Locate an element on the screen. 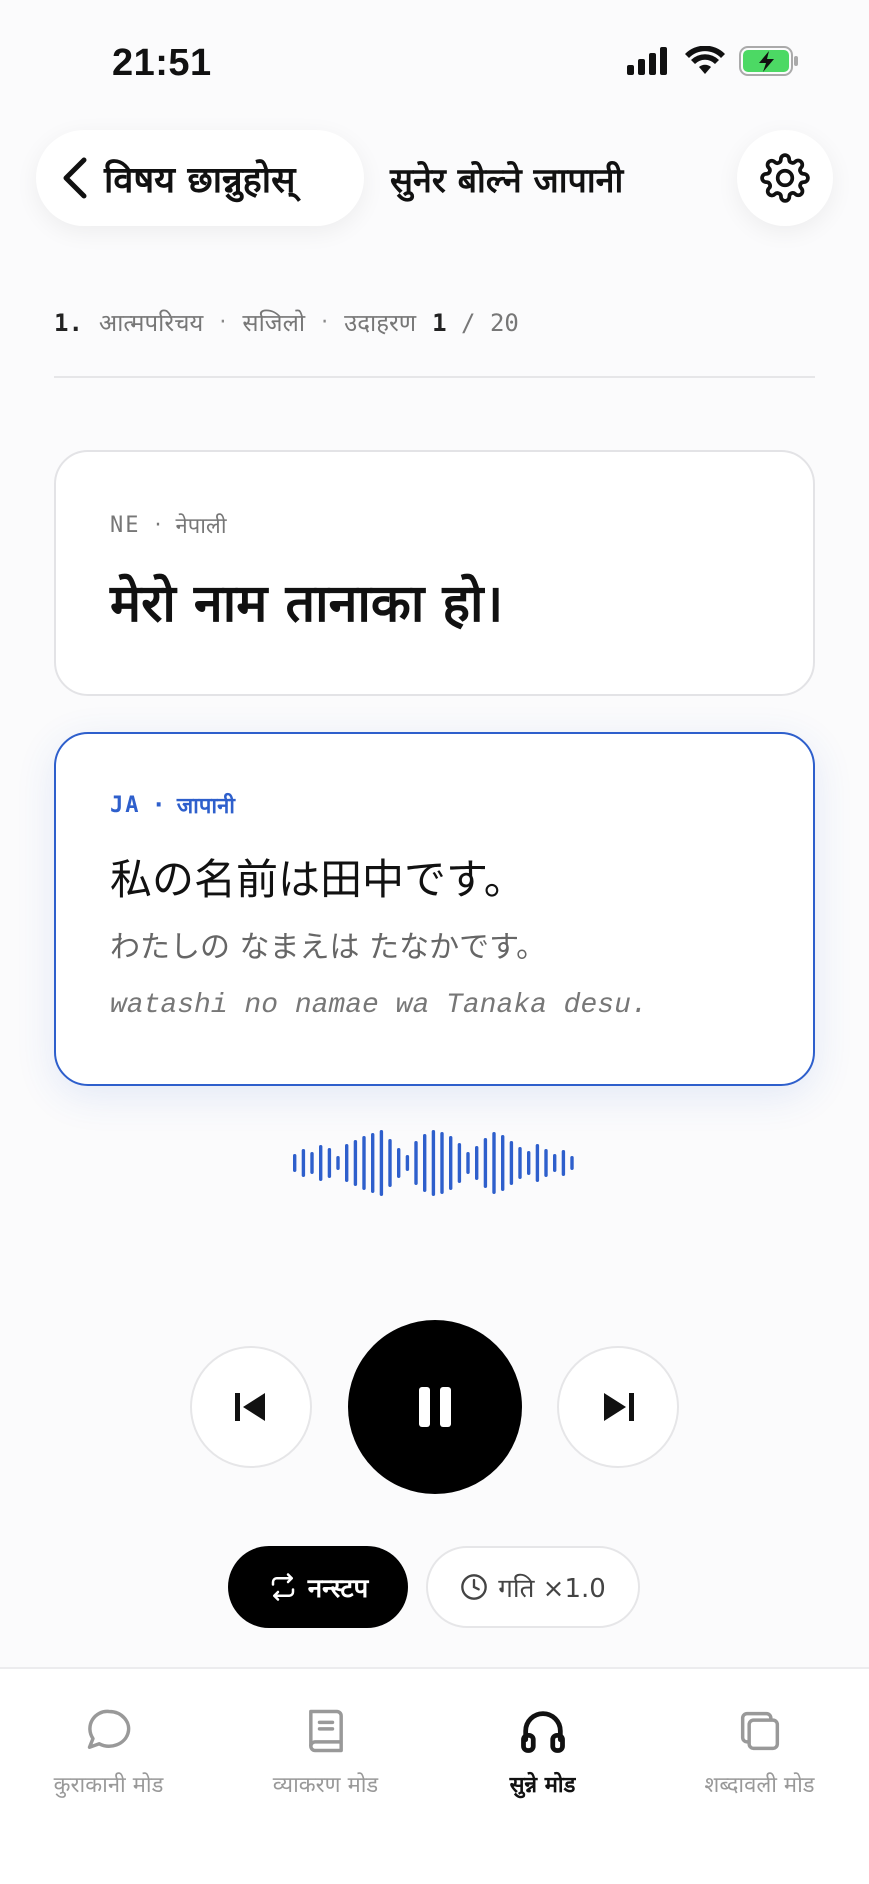 This screenshot has width=869, height=1884. nav-label: व्याकरण मोड is located at coordinates (325, 1785).